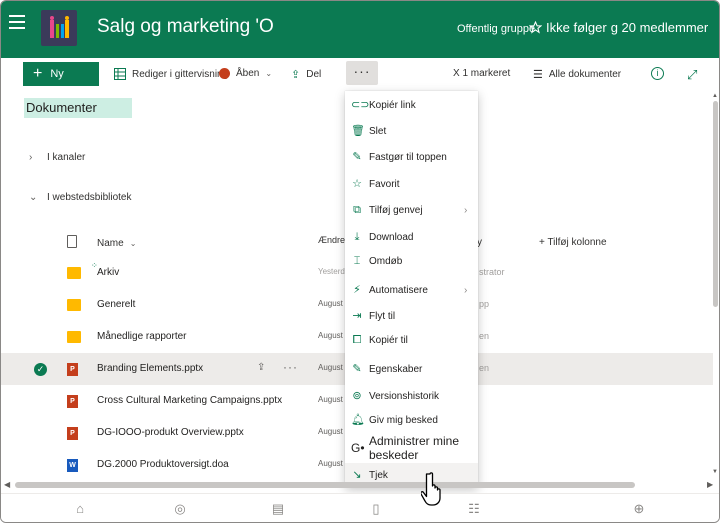 Image resolution: width=720 pixels, height=523 pixels. I want to click on grid-edit-label: Rediger i gittervisning, so click(180, 74).